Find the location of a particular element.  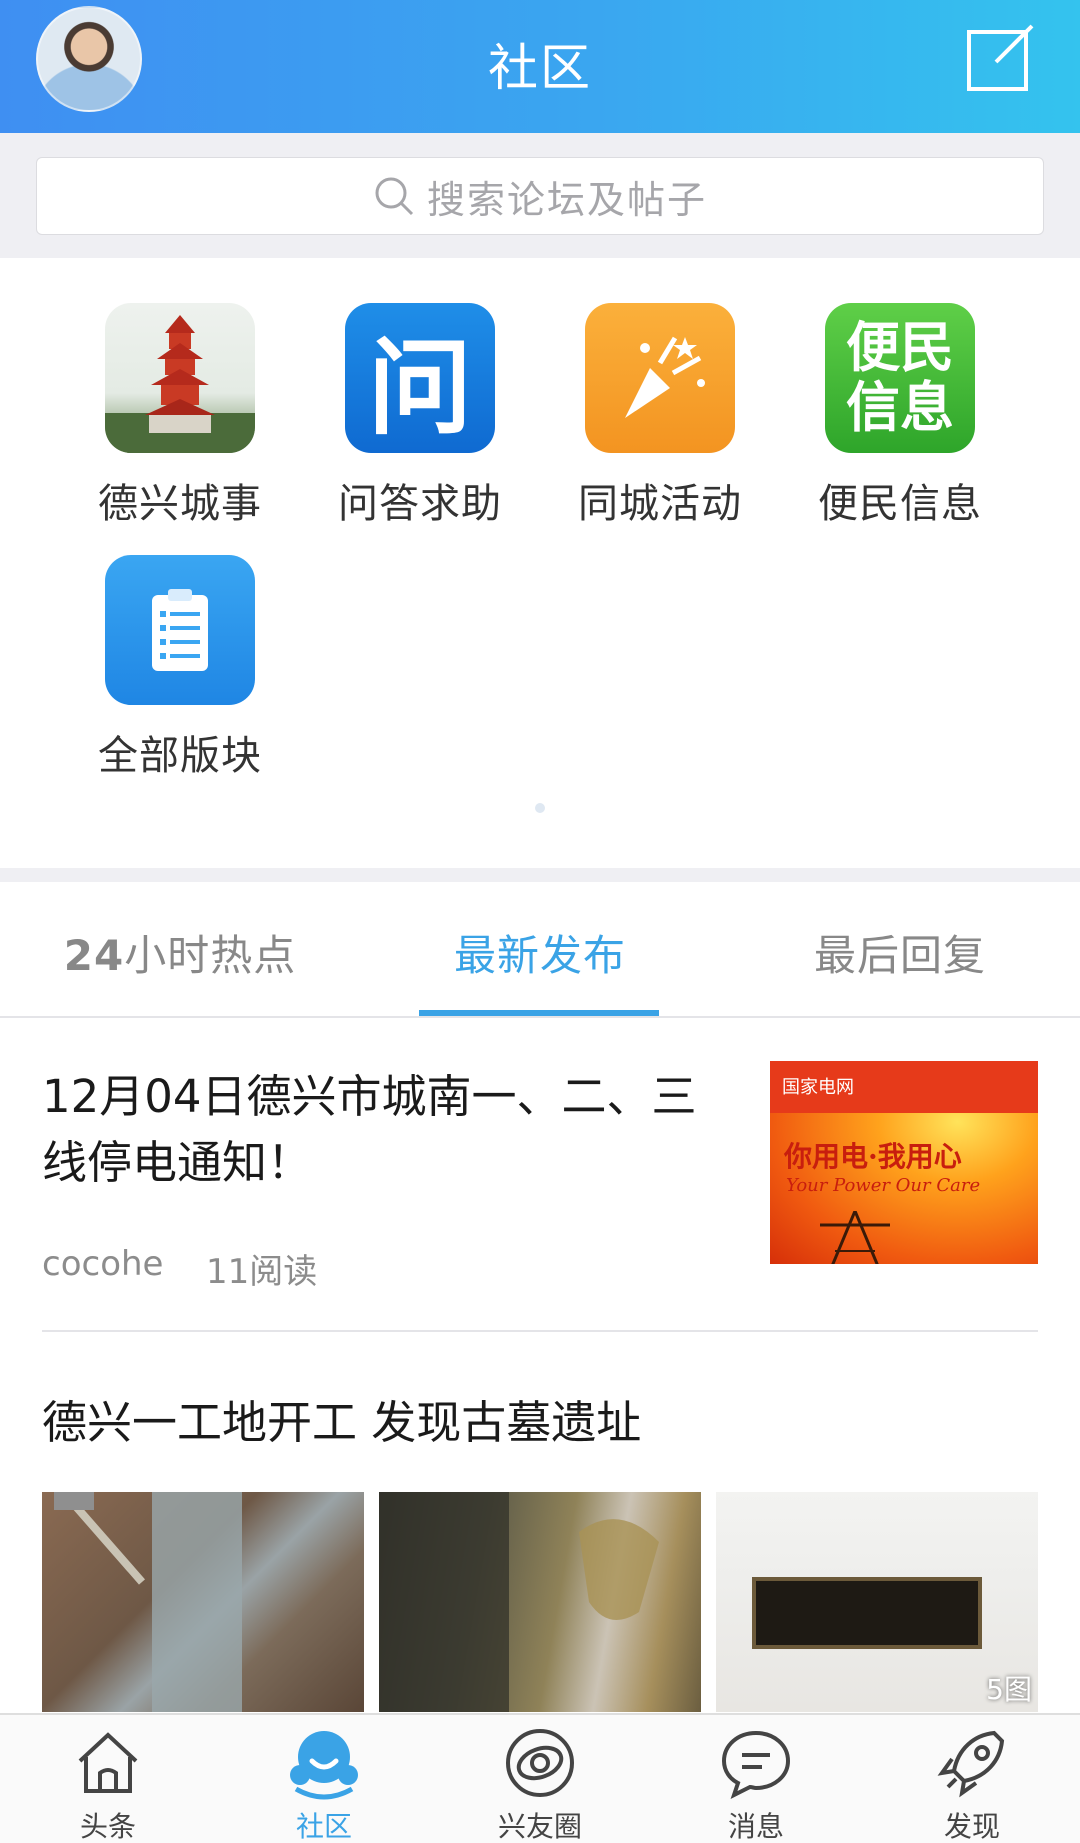

section-separator is located at coordinates (540, 875).